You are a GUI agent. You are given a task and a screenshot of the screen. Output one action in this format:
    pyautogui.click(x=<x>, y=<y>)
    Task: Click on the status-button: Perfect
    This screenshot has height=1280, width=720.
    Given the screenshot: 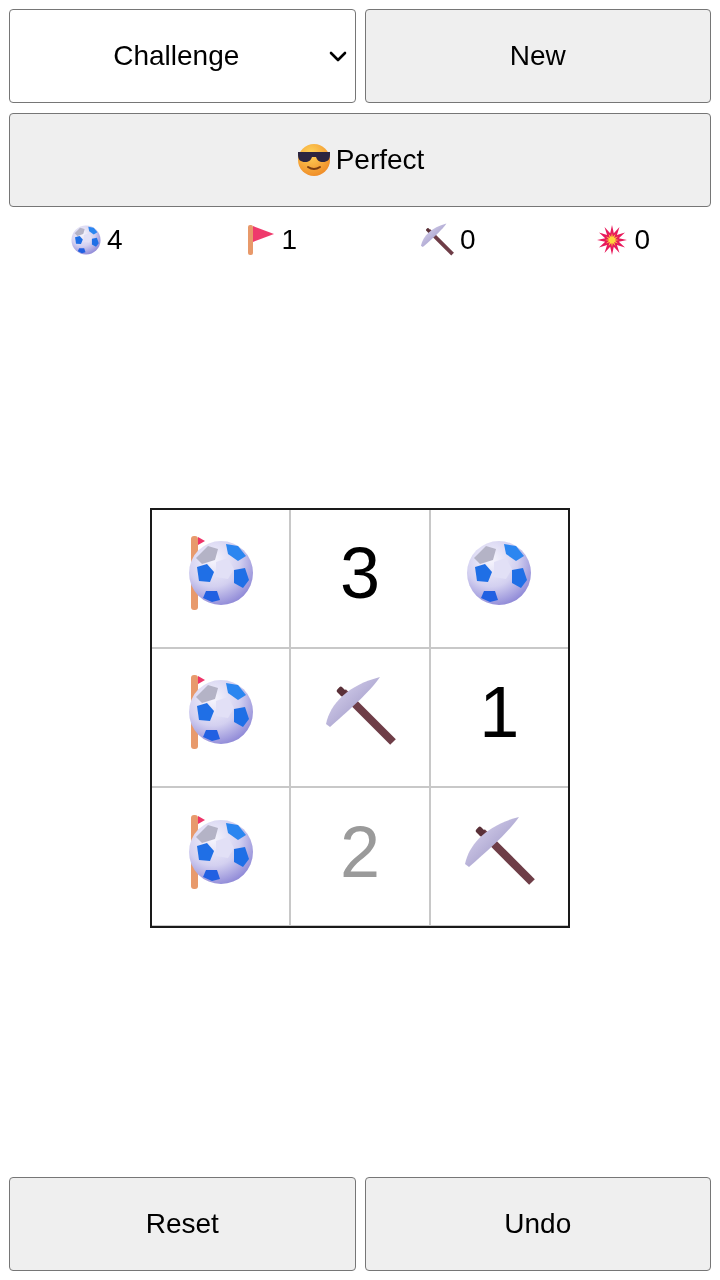 What is the action you would take?
    pyautogui.click(x=360, y=160)
    